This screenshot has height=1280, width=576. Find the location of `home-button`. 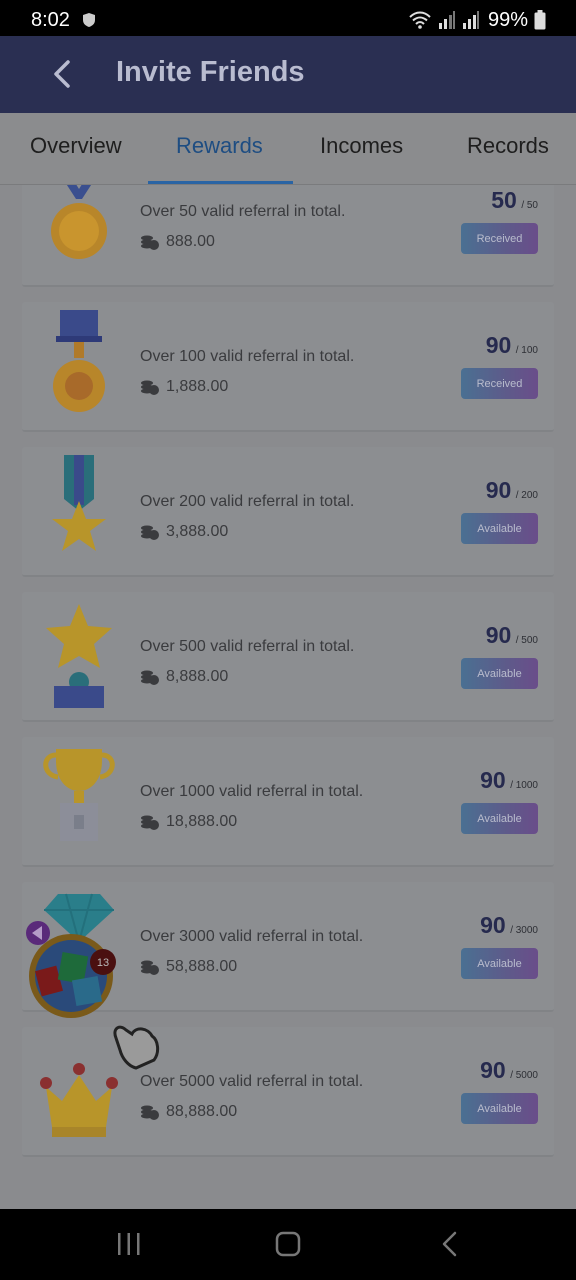

home-button is located at coordinates (288, 1244).